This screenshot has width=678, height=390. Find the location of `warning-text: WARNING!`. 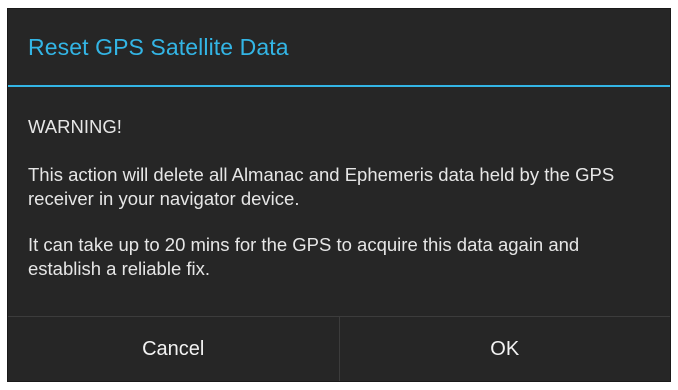

warning-text: WARNING! is located at coordinates (75, 126).